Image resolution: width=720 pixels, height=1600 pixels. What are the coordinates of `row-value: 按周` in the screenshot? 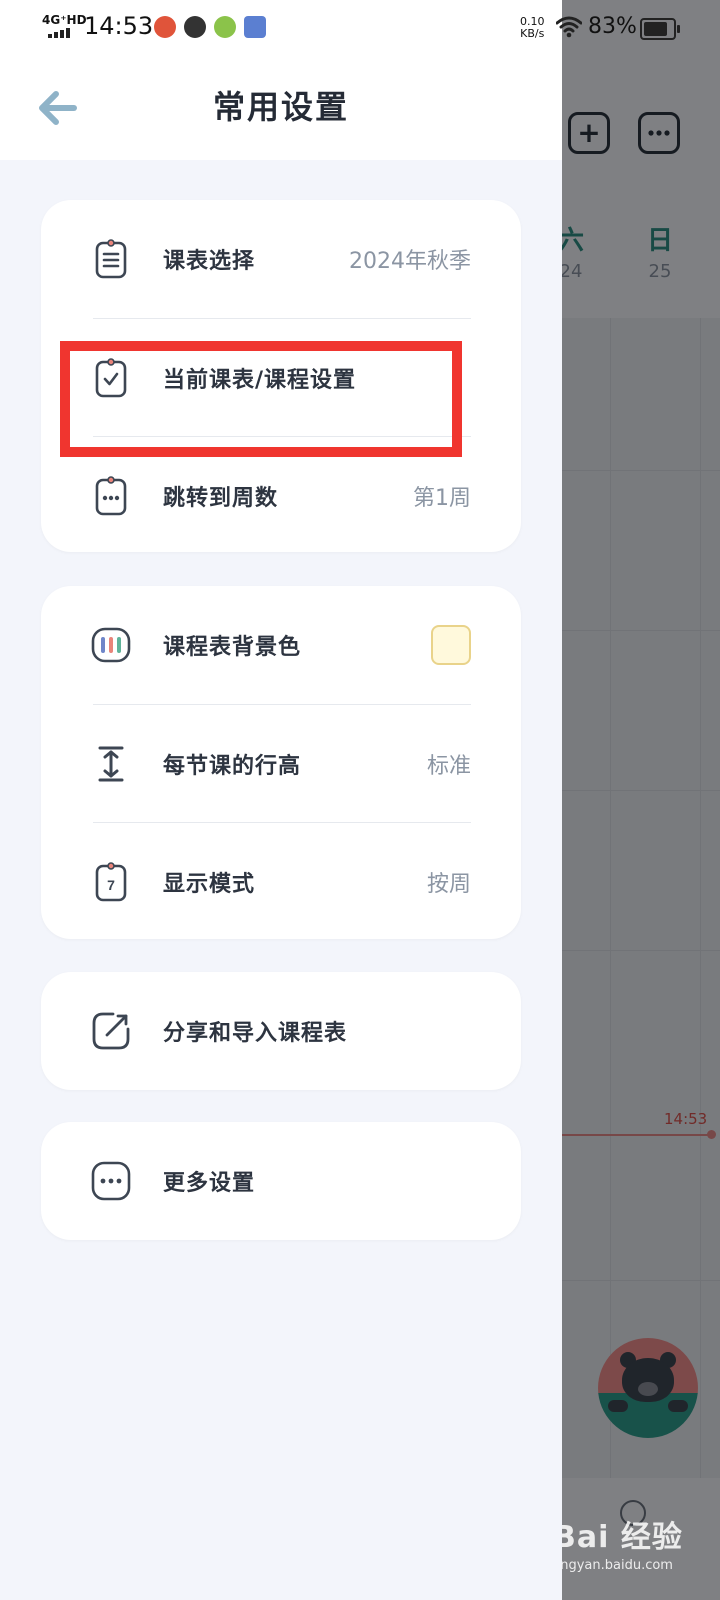 It's located at (448, 884).